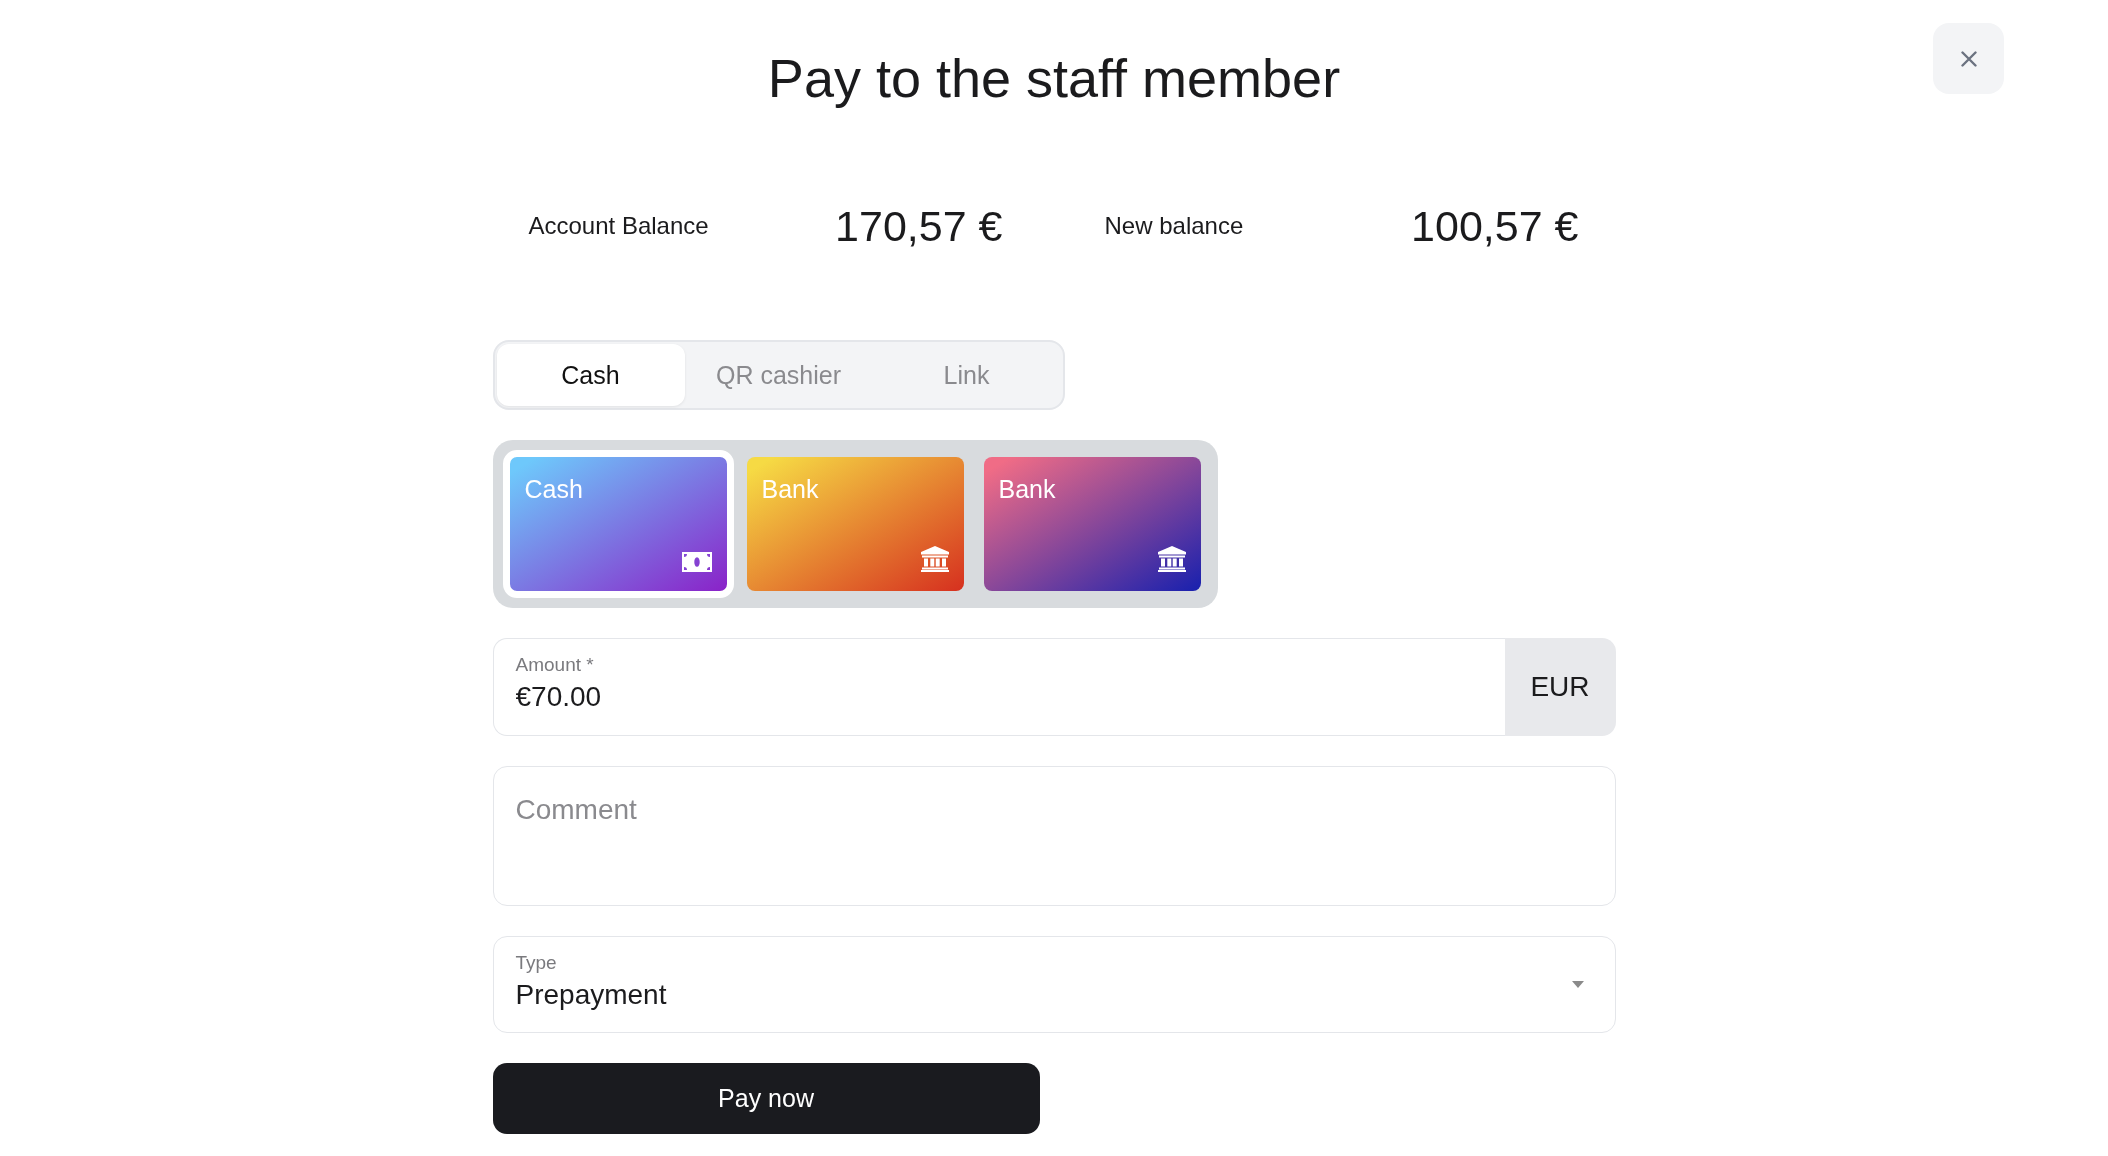 The height and width of the screenshot is (1156, 2108). I want to click on balance-label: Account Balance, so click(618, 226).